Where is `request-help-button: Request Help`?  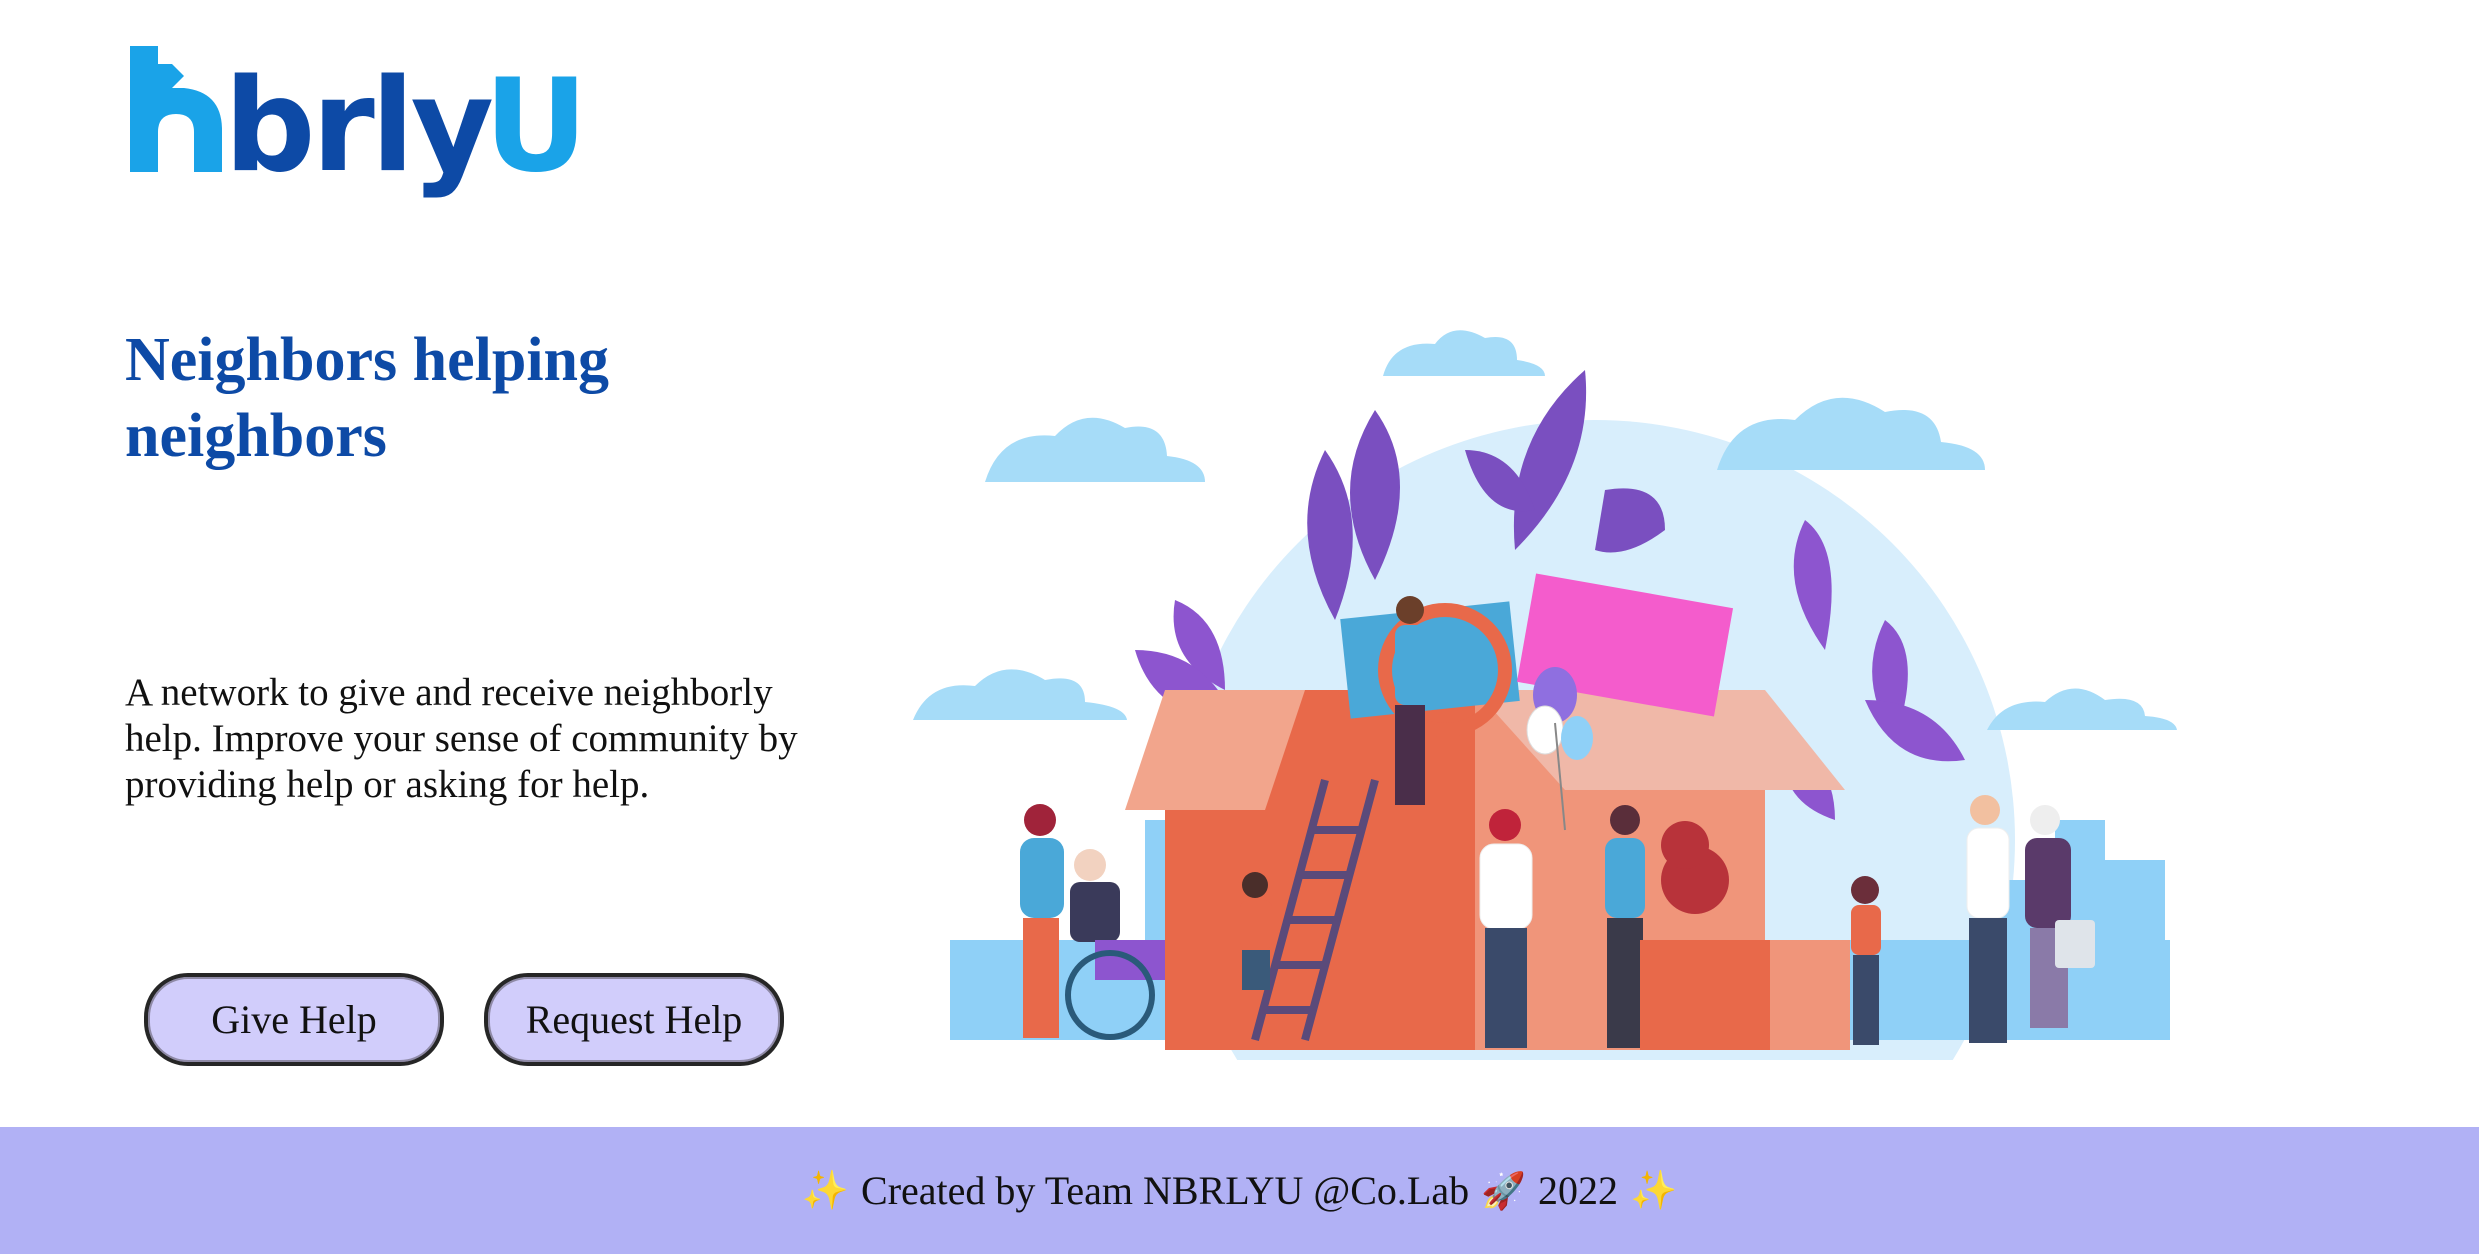 request-help-button: Request Help is located at coordinates (634, 1019).